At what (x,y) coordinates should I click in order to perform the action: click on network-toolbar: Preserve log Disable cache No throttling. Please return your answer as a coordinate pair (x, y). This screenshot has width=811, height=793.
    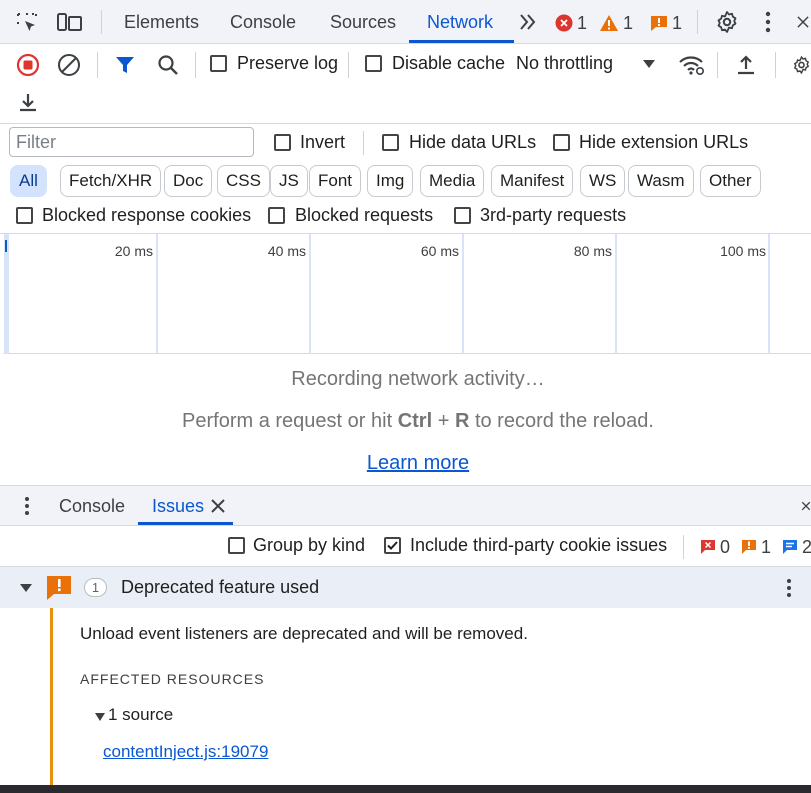
    Looking at the image, I should click on (405, 84).